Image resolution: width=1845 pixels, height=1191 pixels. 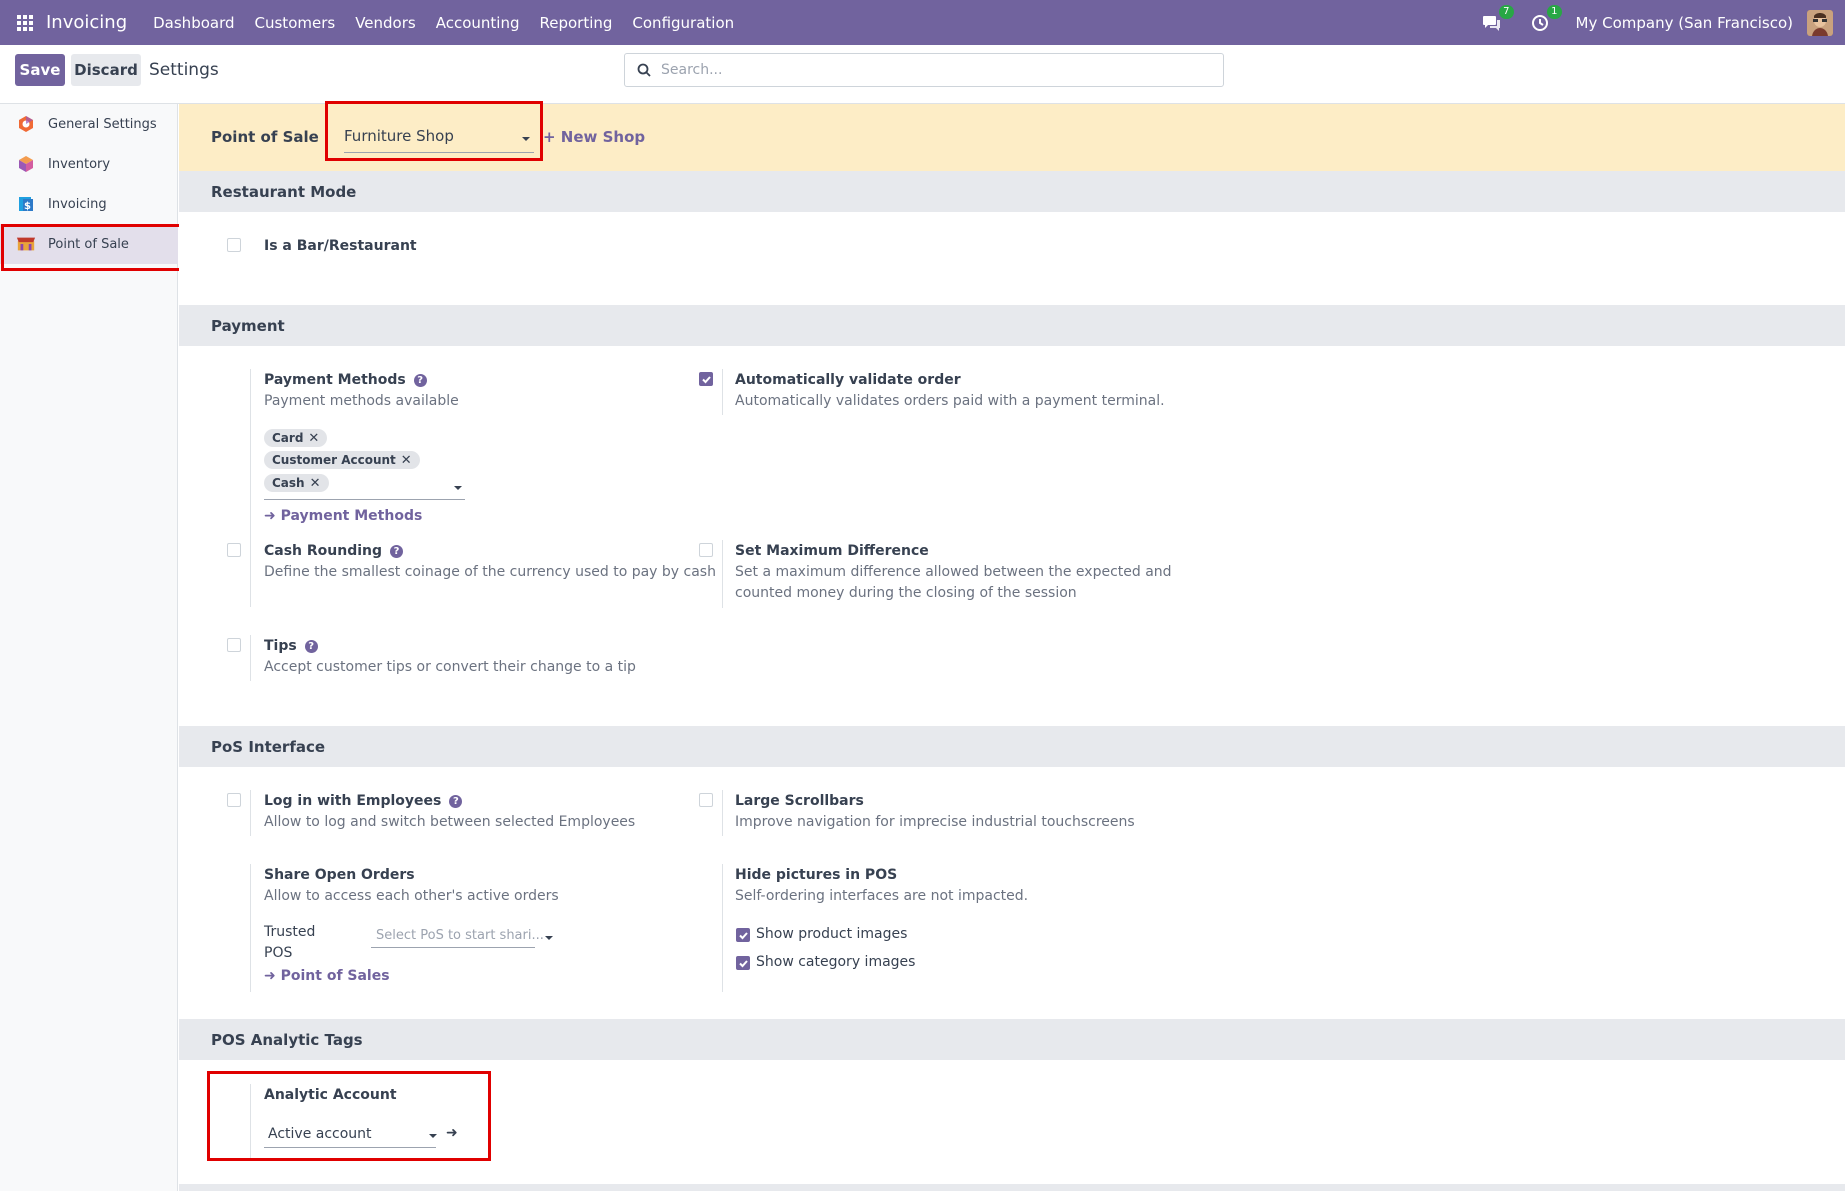 I want to click on pos-selector-label: Point of Sale, so click(x=265, y=137).